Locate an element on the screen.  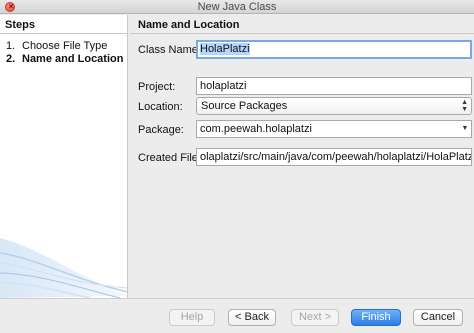
panel-header: Name and Location is located at coordinates (302, 24).